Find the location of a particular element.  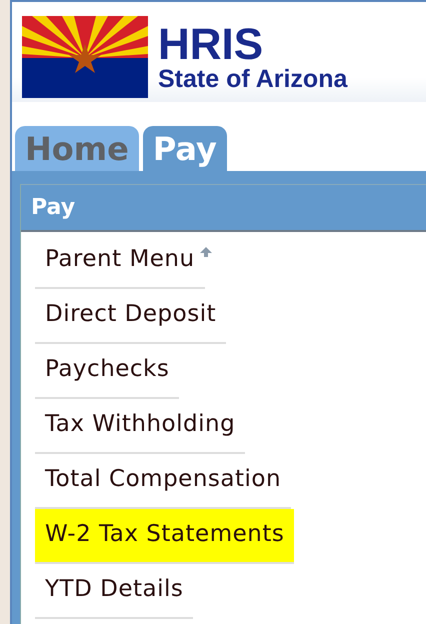

menu-link: Parent Menu is located at coordinates (120, 261).